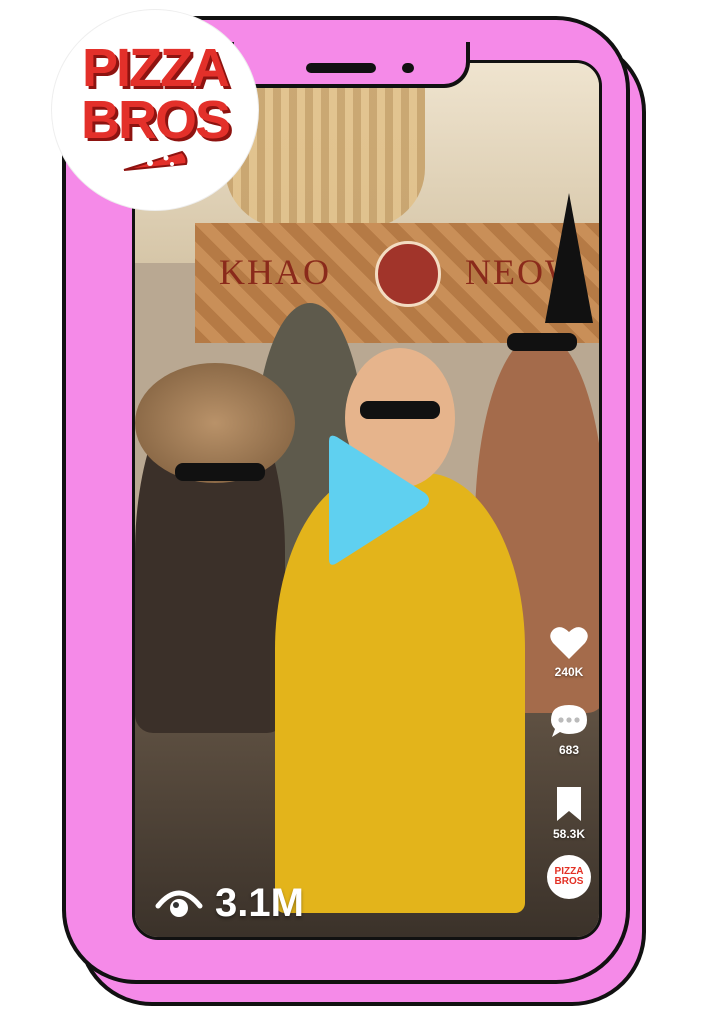  Describe the element at coordinates (156, 68) in the screenshot. I see `brand-line-1: PIZZA` at that location.